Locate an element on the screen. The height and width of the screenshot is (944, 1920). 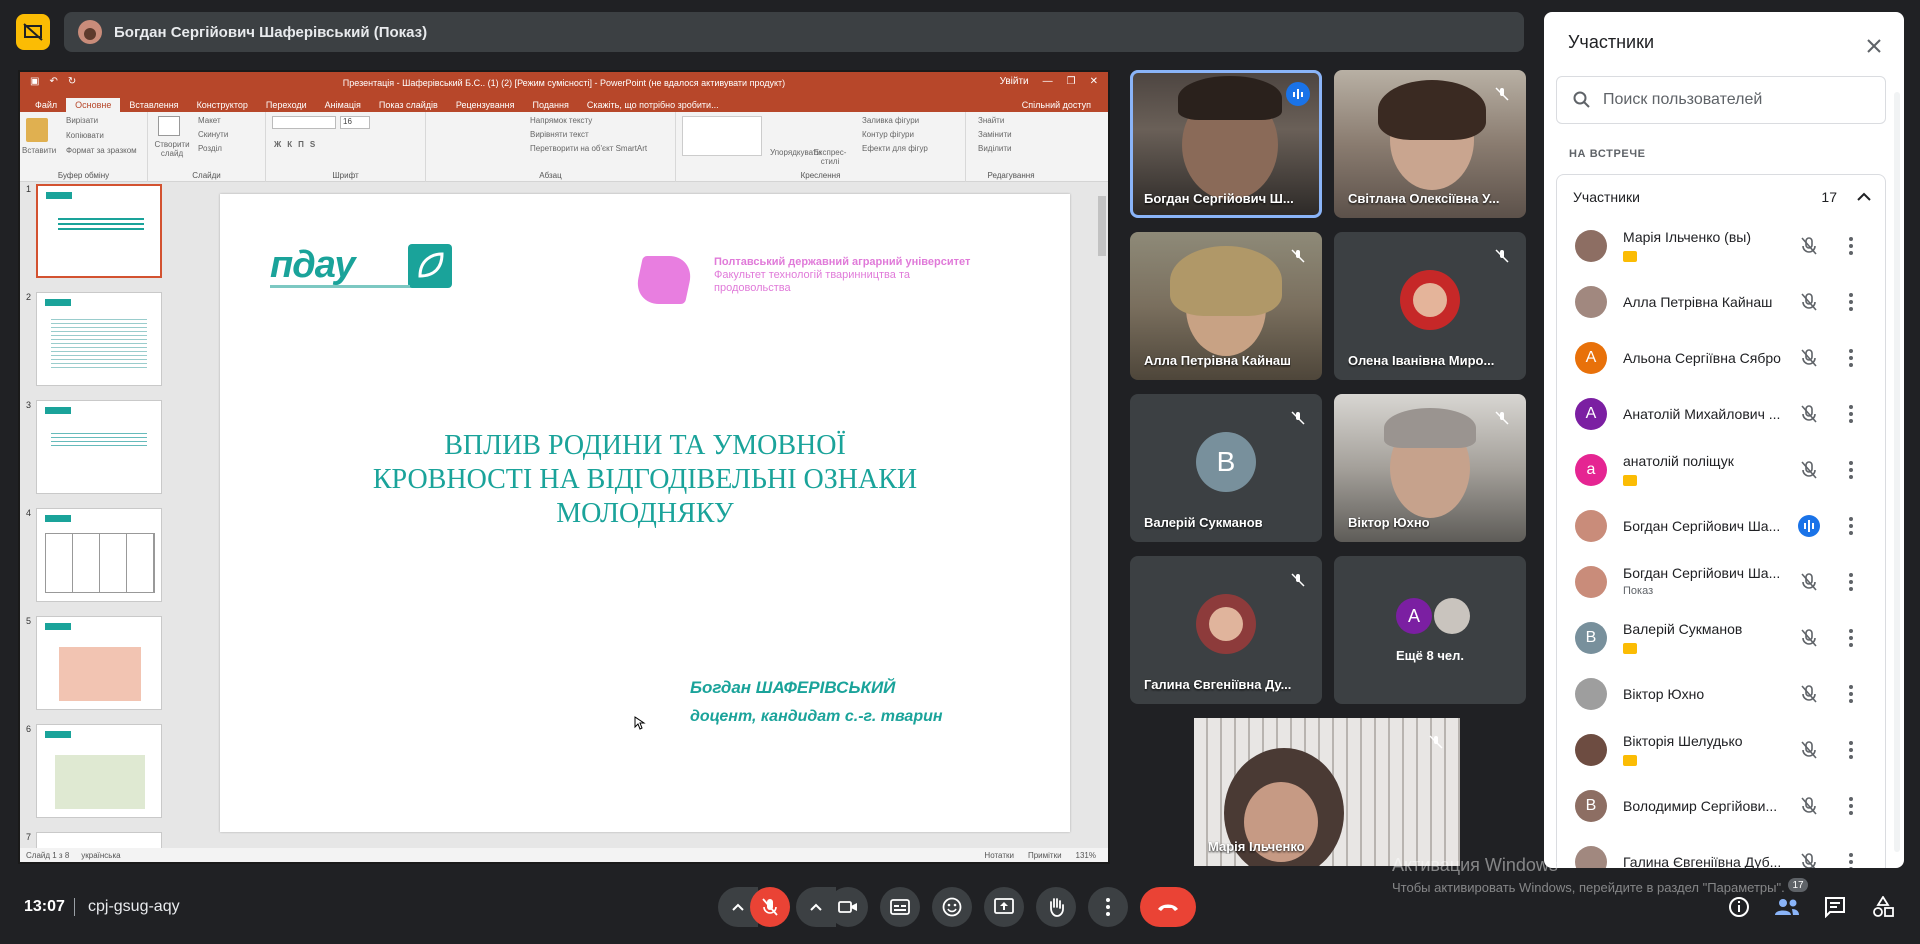
tab-design: Конструктор is located at coordinates (222, 105).